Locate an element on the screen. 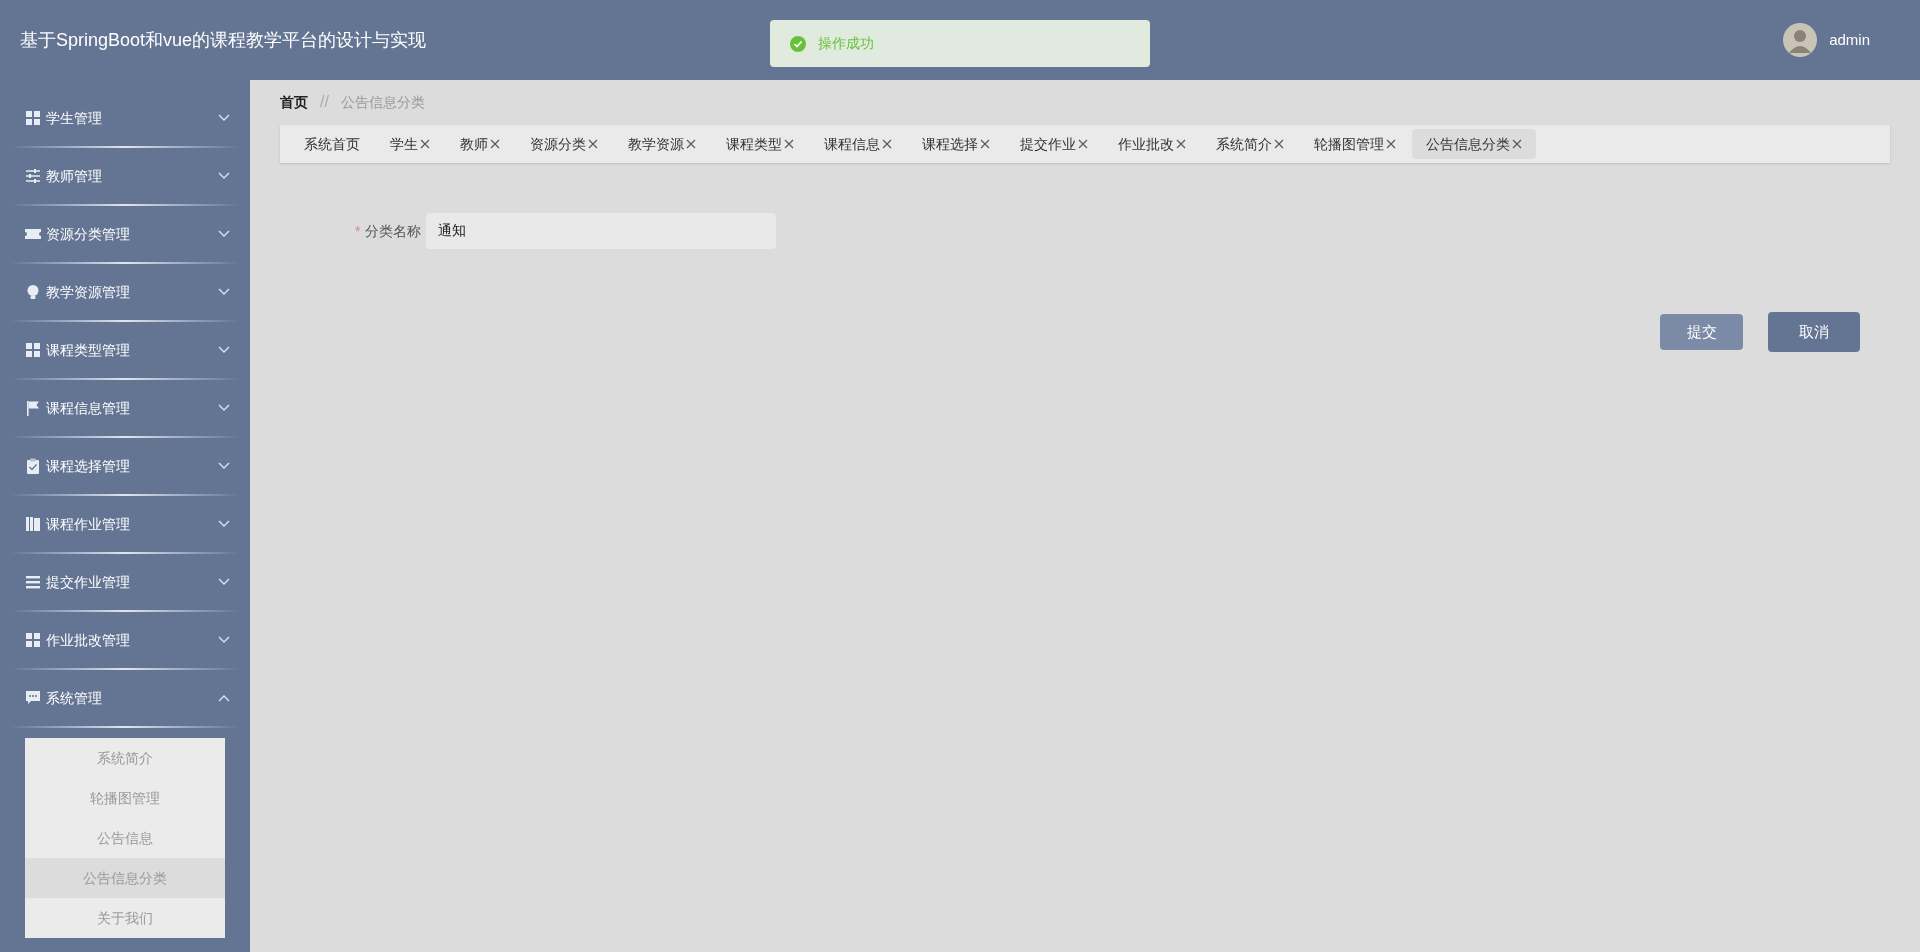  tab: 系统首页 is located at coordinates (332, 144).